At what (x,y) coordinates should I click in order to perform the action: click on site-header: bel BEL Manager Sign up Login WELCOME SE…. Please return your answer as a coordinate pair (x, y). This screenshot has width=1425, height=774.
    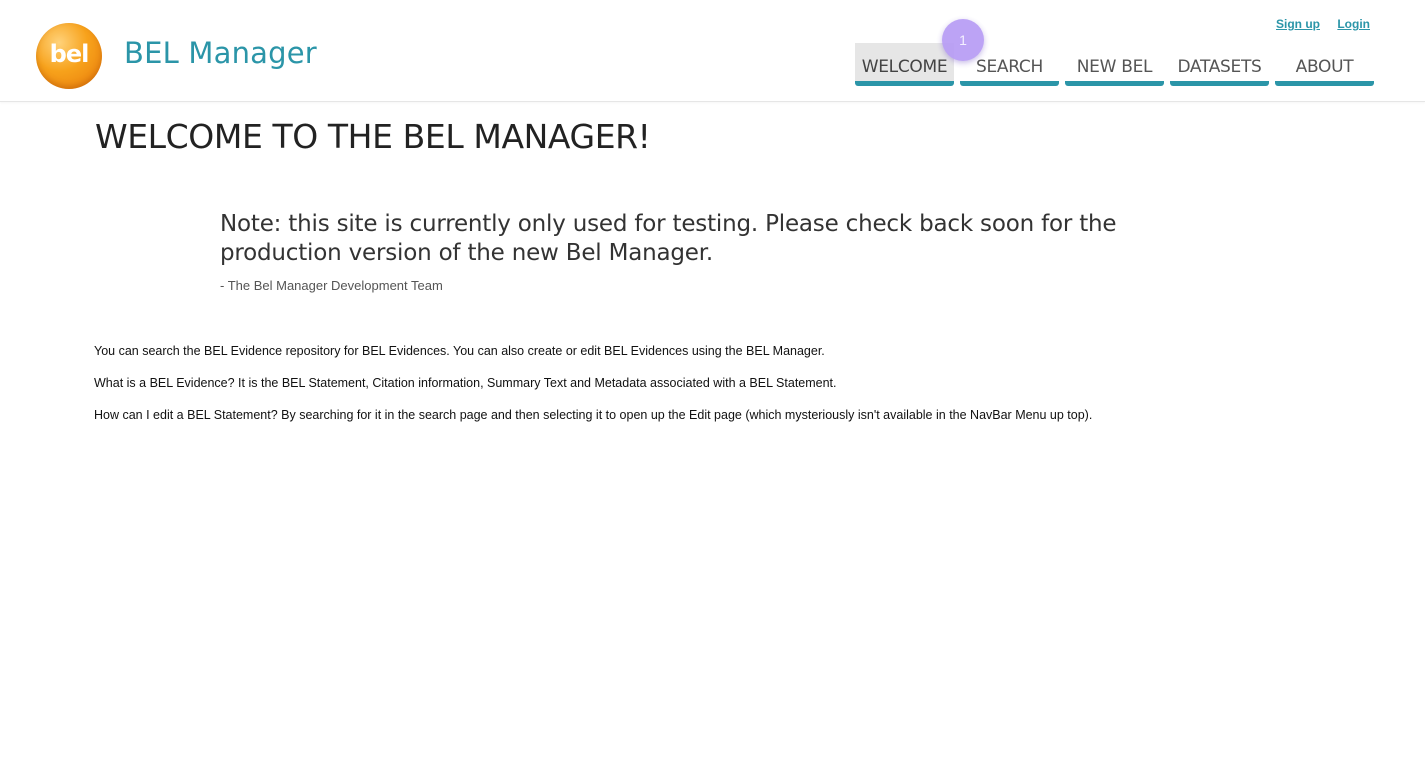
    Looking at the image, I should click on (712, 51).